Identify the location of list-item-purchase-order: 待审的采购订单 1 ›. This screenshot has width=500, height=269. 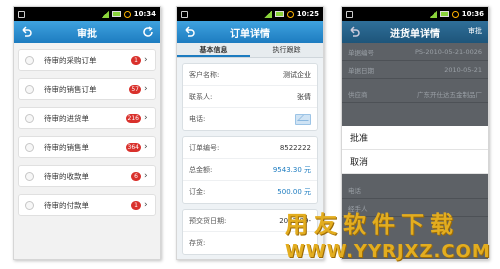
(87, 60).